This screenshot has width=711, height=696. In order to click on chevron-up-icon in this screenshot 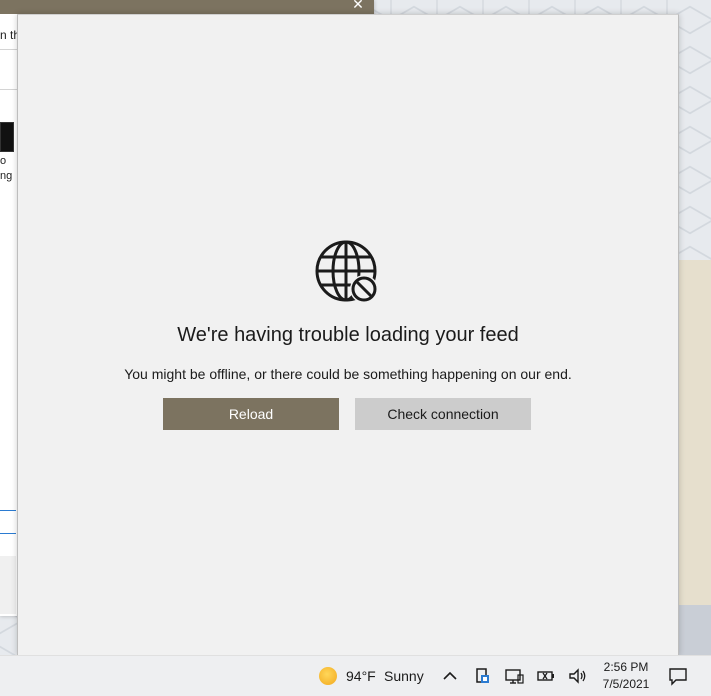, I will do `click(450, 676)`.